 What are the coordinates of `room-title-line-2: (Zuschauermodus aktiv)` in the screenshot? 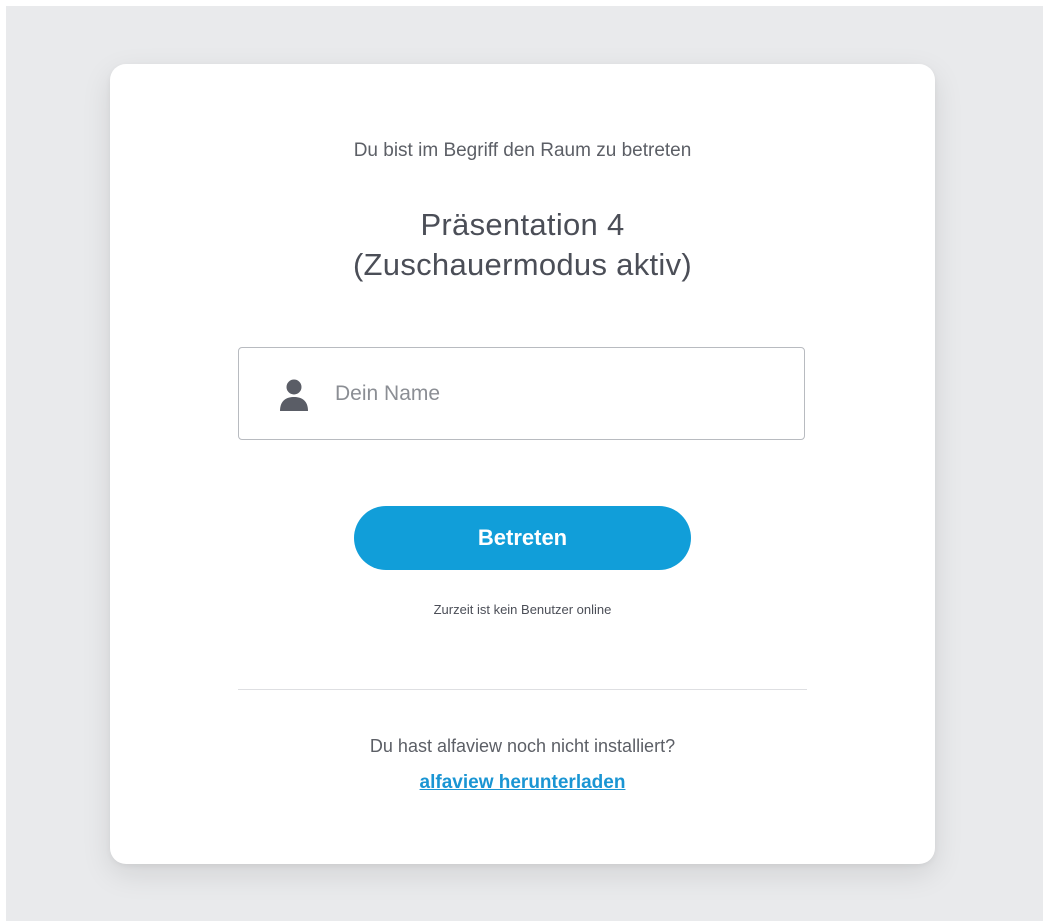 It's located at (522, 264).